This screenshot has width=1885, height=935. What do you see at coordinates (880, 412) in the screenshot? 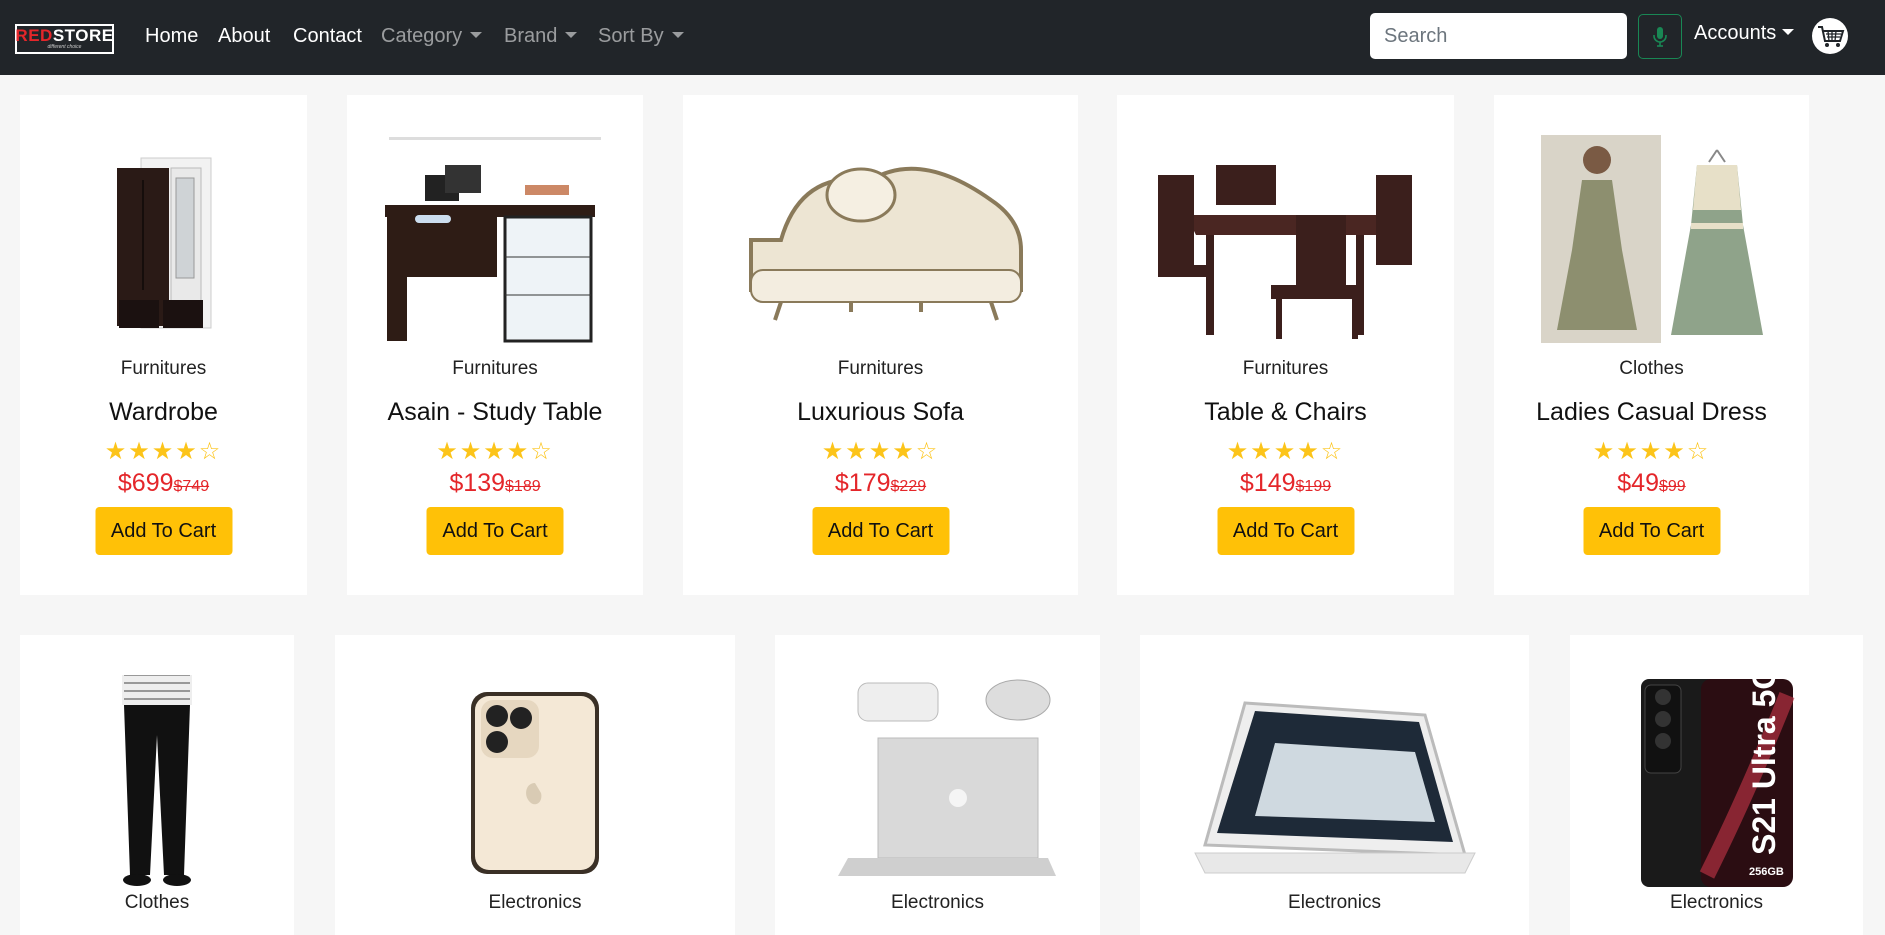
I see `product-title: Luxurious Sofa` at bounding box center [880, 412].